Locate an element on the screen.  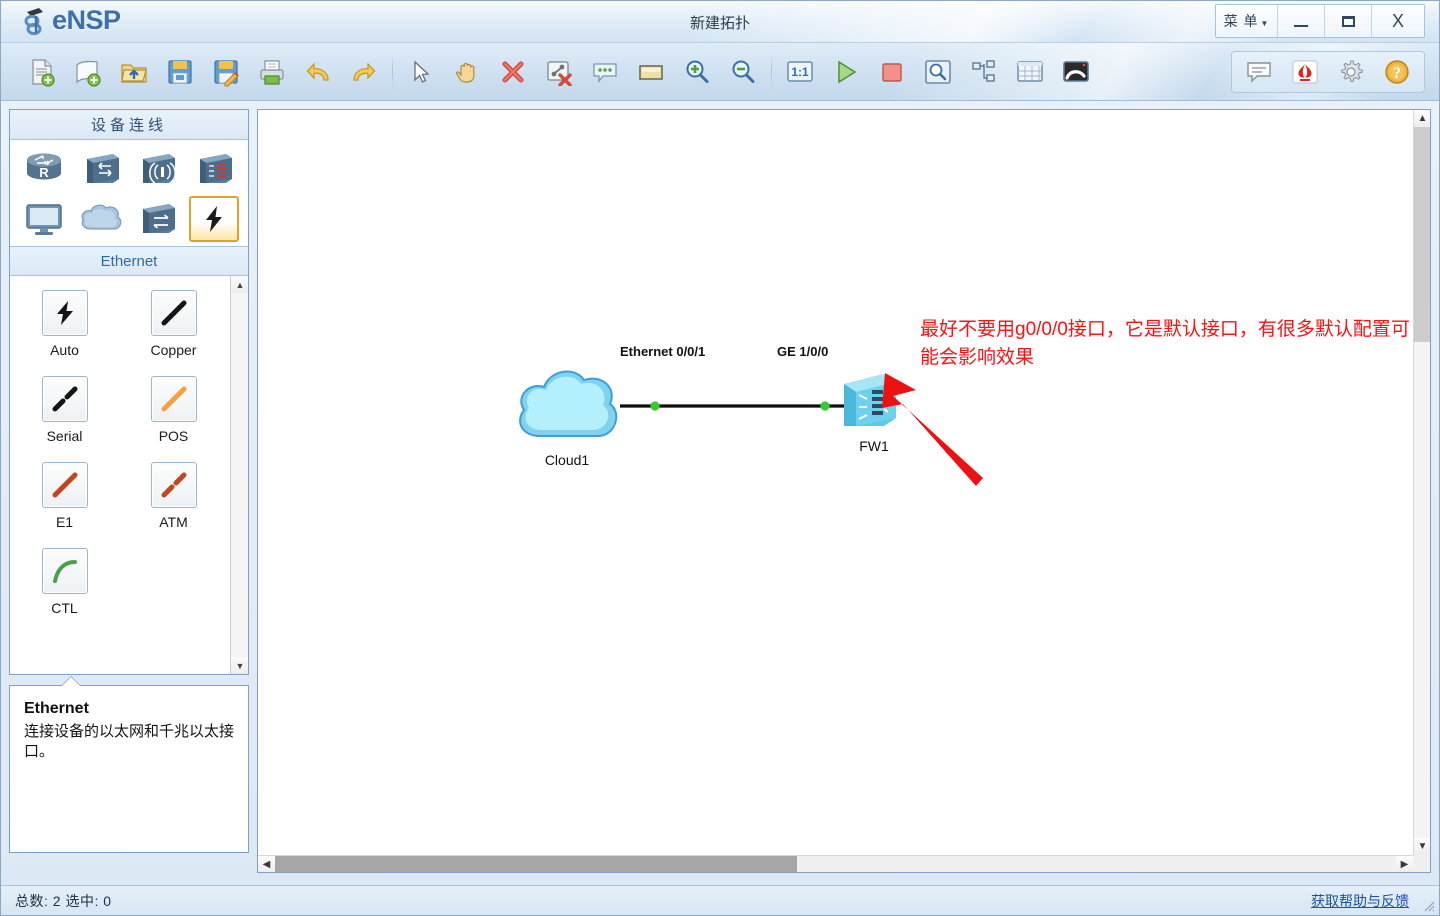
svg-text: 1:1 is located at coordinates (800, 72).